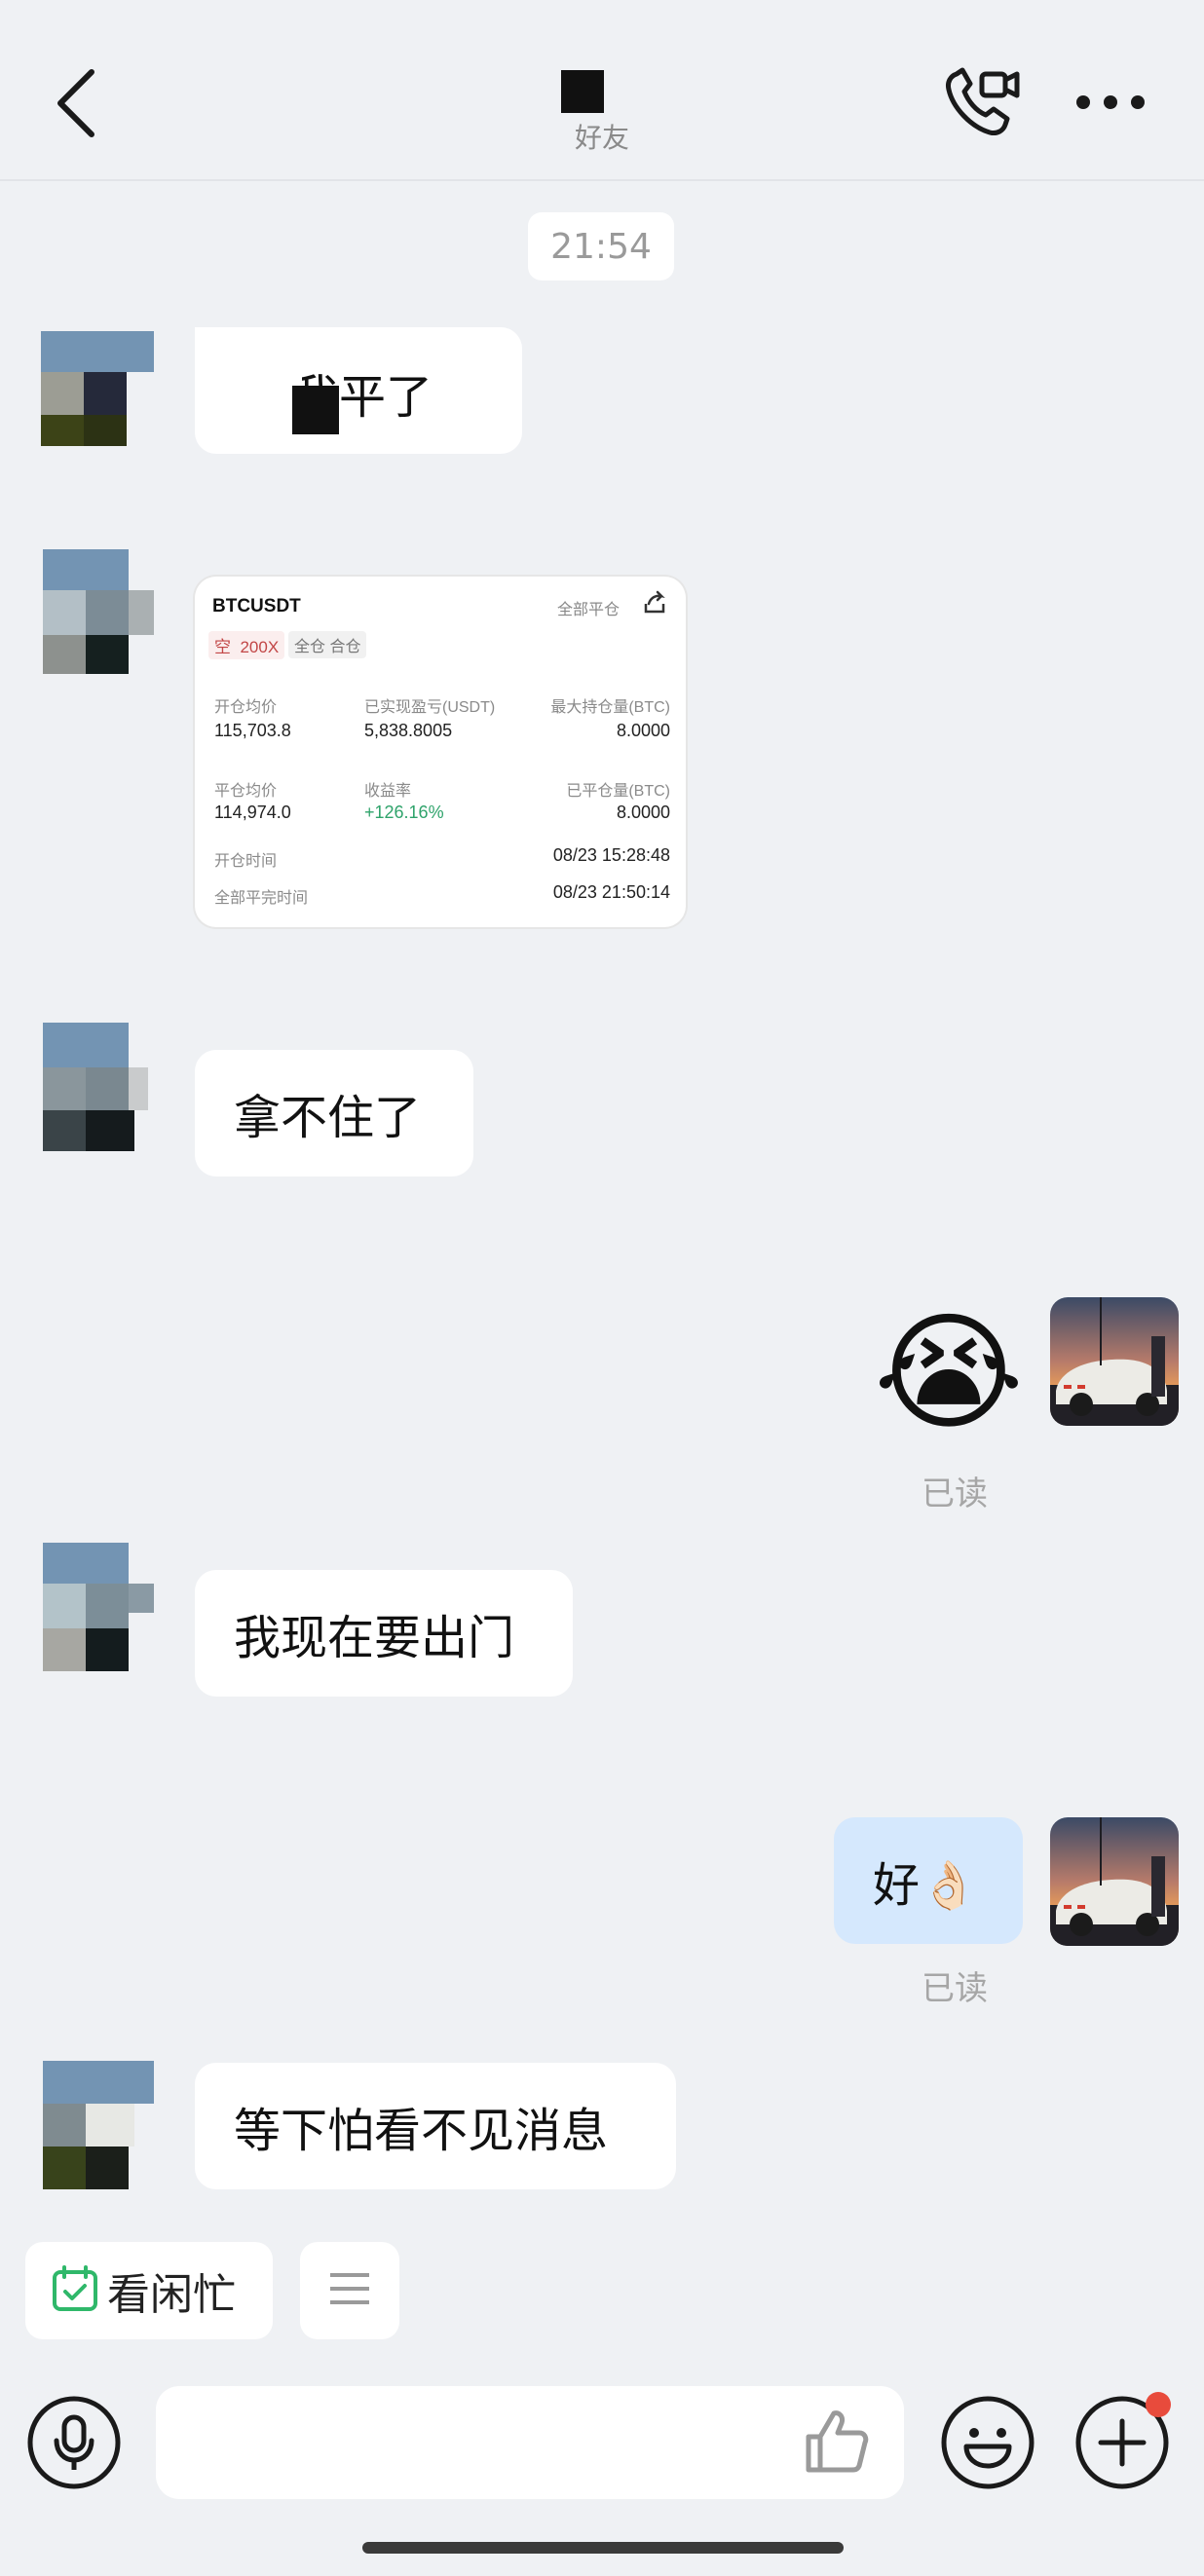 This screenshot has width=1204, height=2576. I want to click on emoji-message: 😭, so click(949, 1373).